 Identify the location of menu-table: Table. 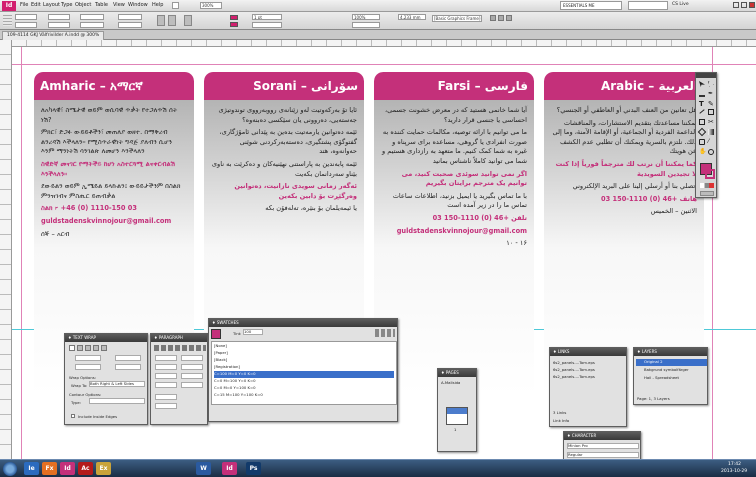
(101, 5).